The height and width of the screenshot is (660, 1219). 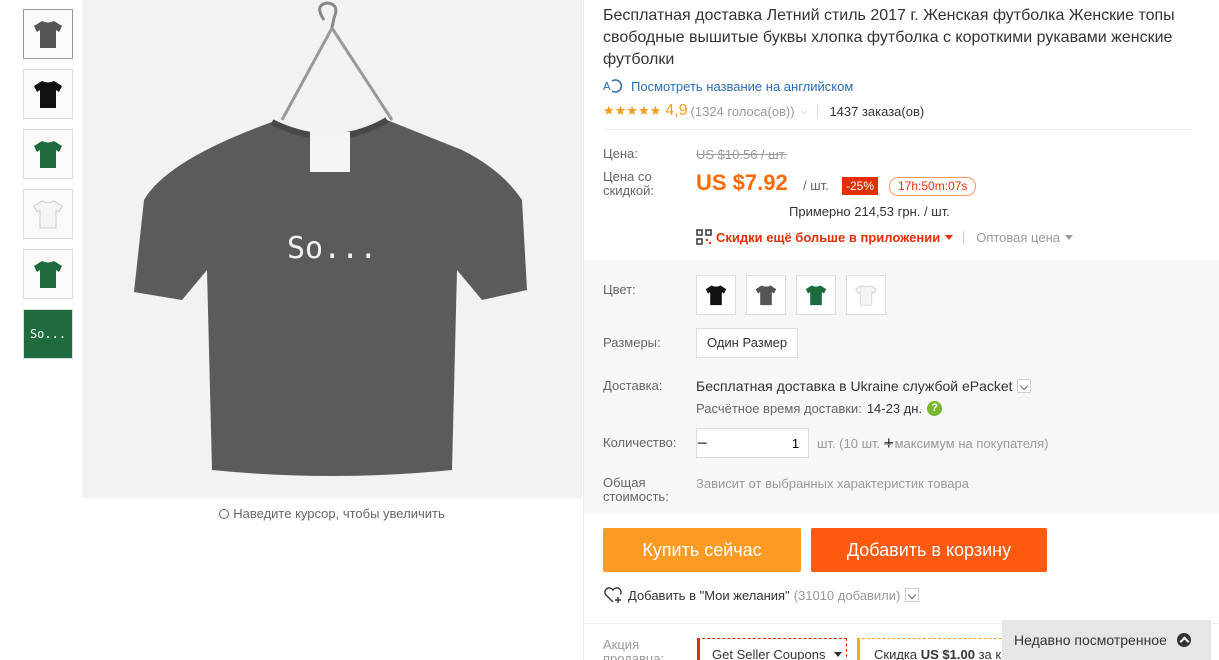 I want to click on countdown-timer: 17h:50m:07s, so click(x=933, y=186).